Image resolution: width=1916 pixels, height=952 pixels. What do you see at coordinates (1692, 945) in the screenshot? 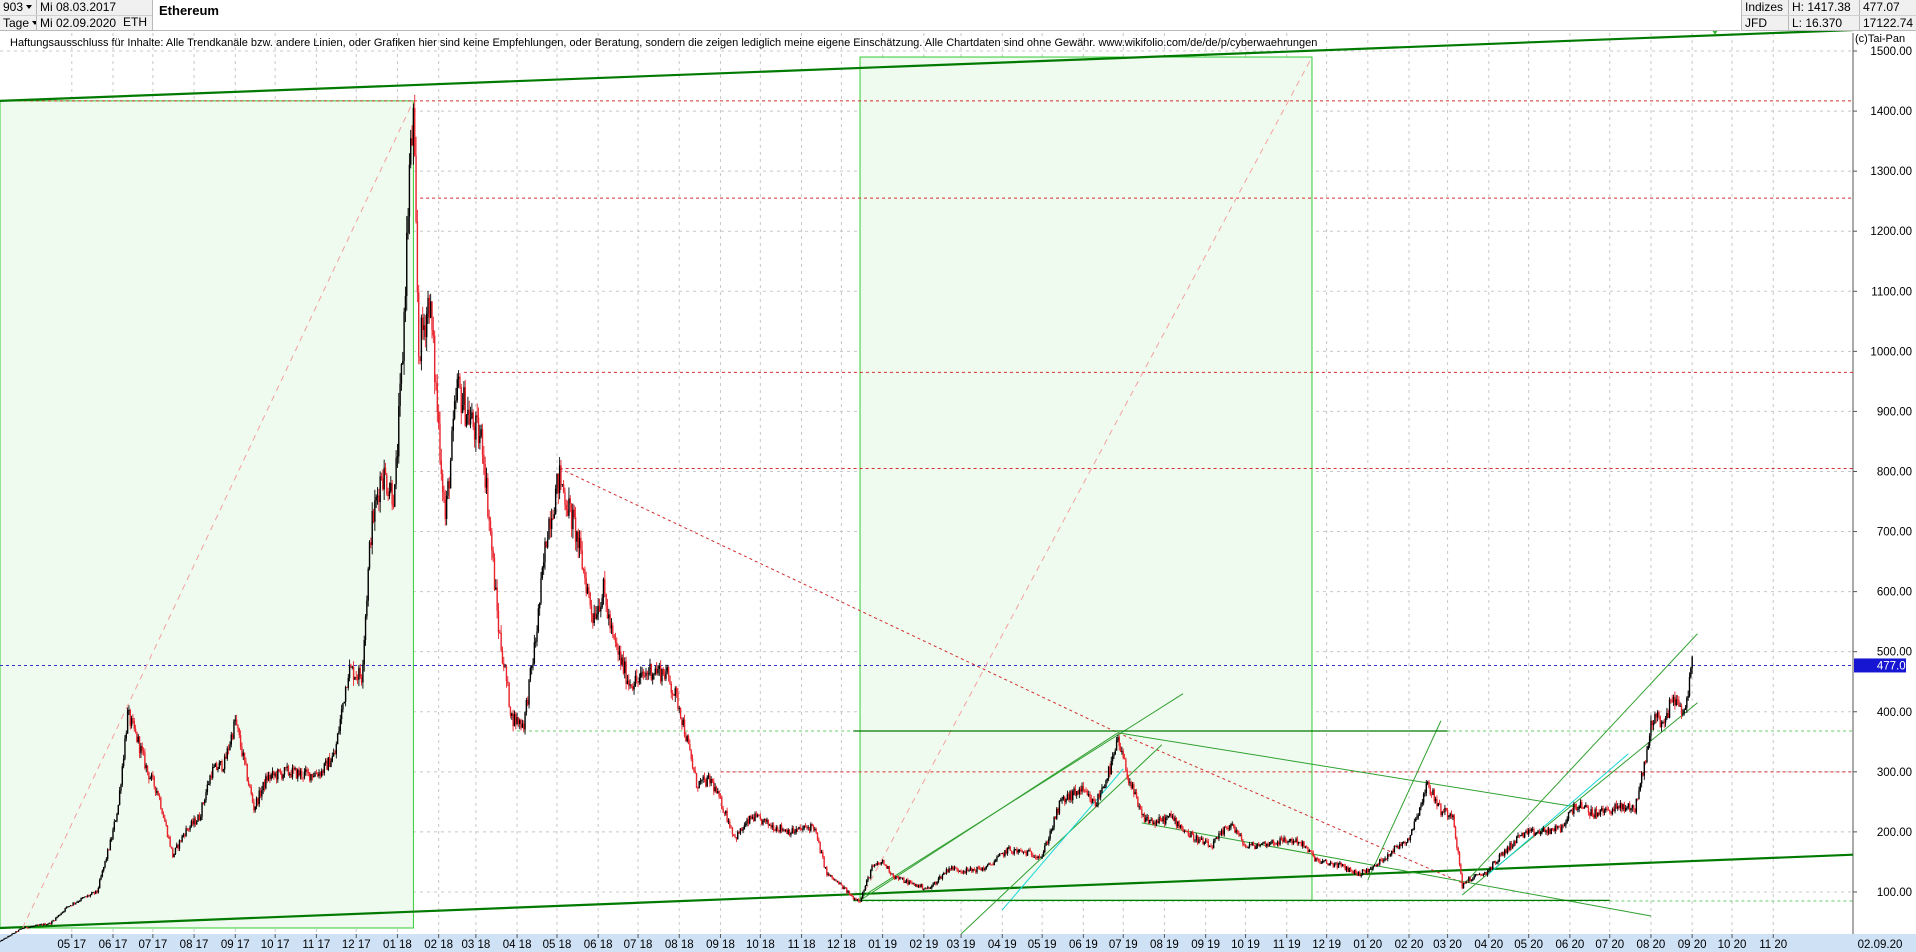
I see `x-tick-label: 09 20` at bounding box center [1692, 945].